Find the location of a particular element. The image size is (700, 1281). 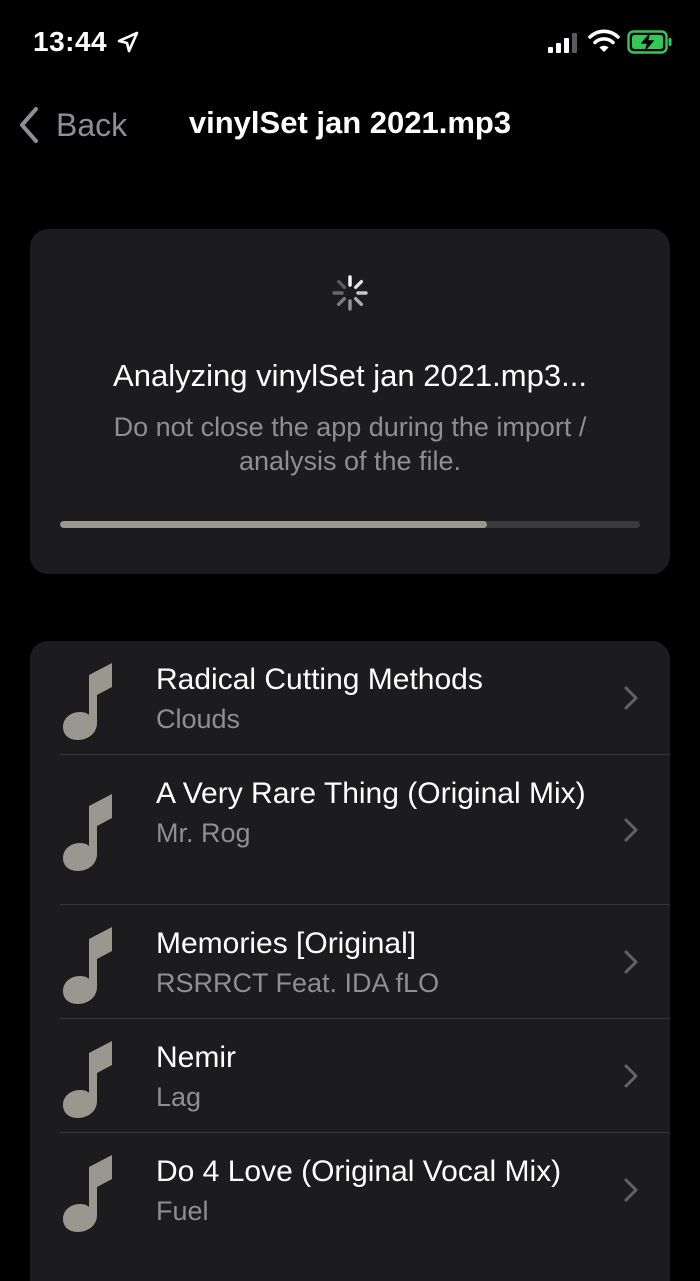

progress-bar-fill is located at coordinates (273, 524).